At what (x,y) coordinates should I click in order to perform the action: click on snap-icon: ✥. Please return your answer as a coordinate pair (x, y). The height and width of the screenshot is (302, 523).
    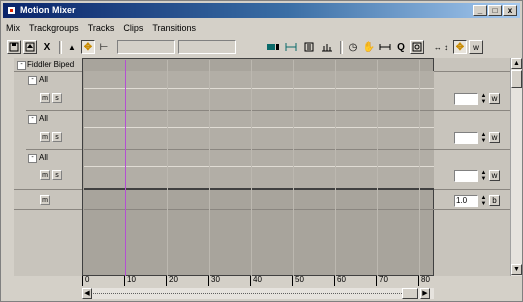
    Looking at the image, I should click on (460, 47).